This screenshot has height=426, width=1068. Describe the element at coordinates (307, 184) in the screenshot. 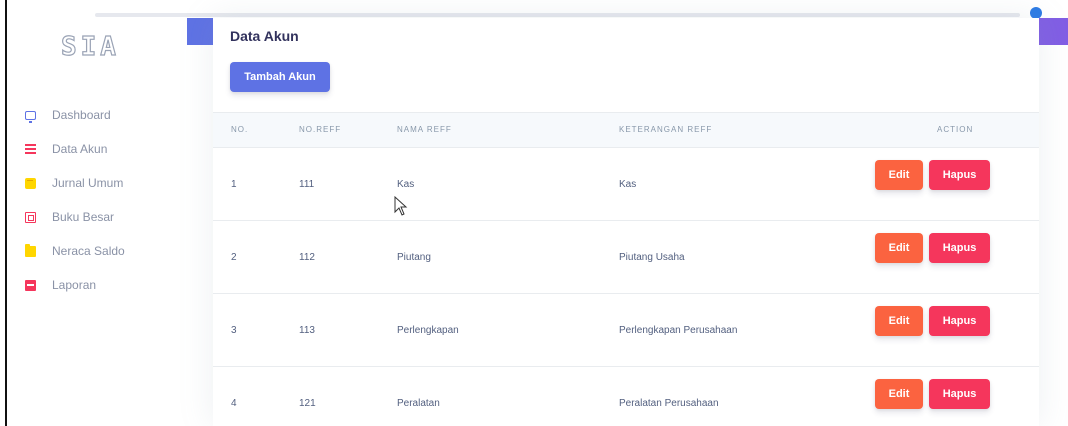

I see `cell-no-reff: 111` at that location.